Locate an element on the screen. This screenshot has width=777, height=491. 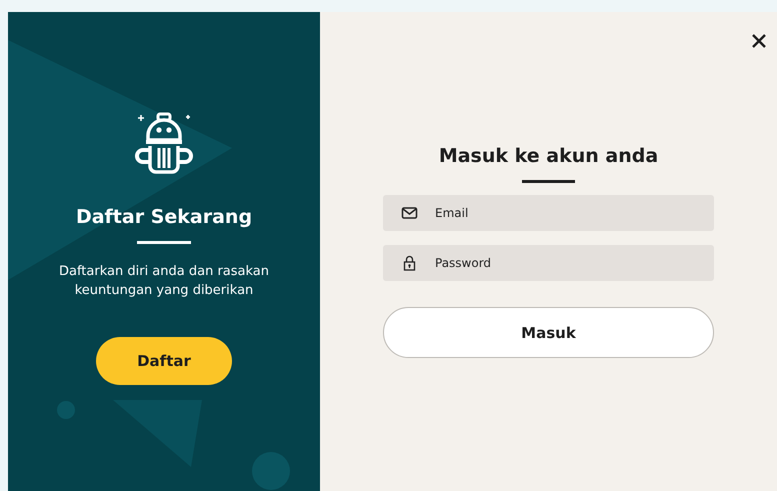
login-button: Masuk is located at coordinates (548, 332).